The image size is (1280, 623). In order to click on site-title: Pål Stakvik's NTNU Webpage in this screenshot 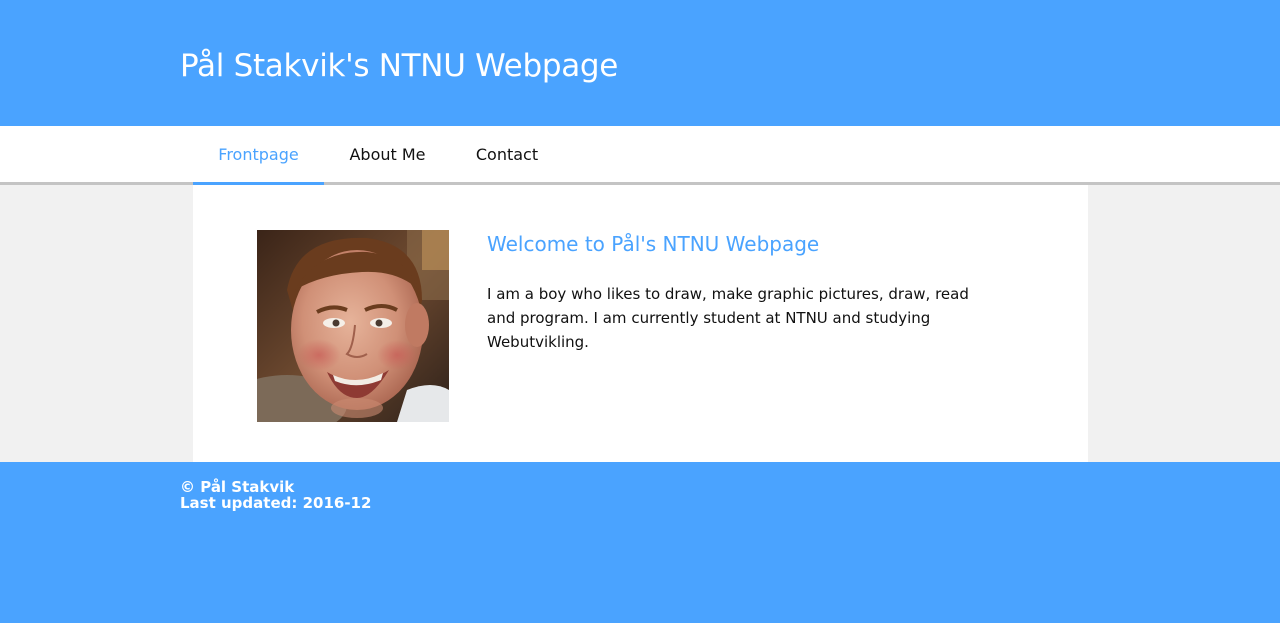, I will do `click(399, 66)`.